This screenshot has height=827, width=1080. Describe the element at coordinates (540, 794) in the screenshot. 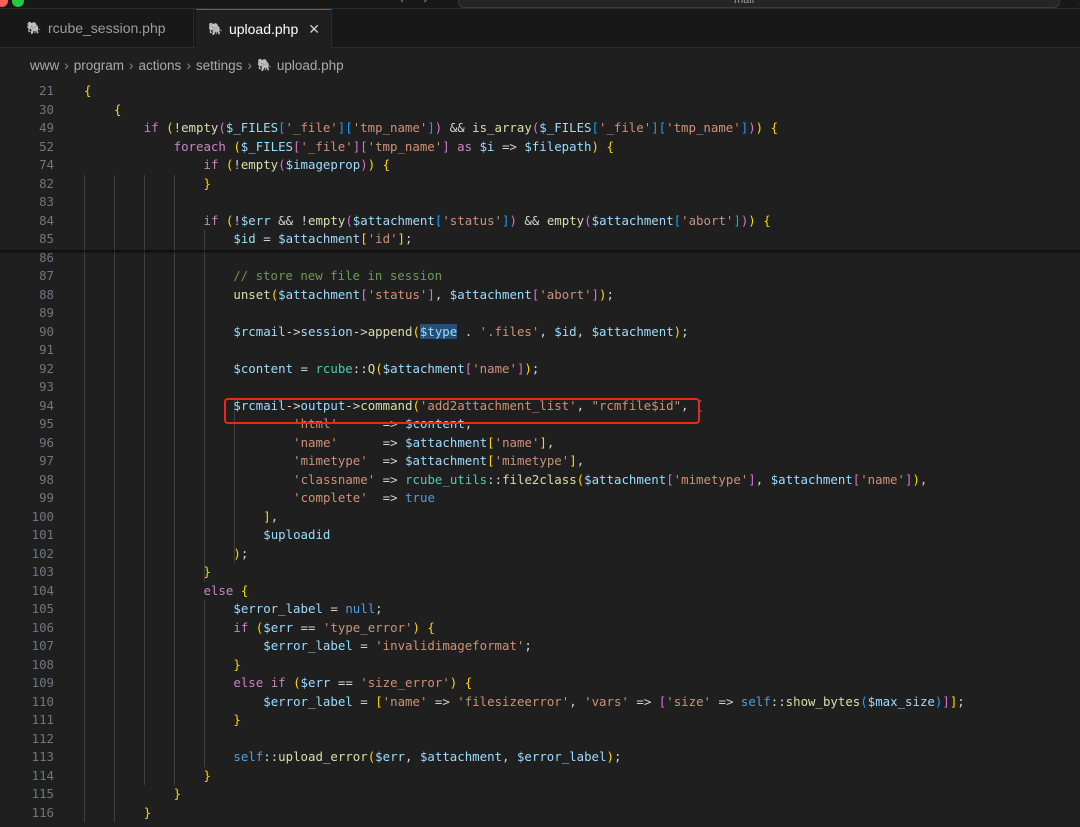

I see `code-line: 115 }` at that location.